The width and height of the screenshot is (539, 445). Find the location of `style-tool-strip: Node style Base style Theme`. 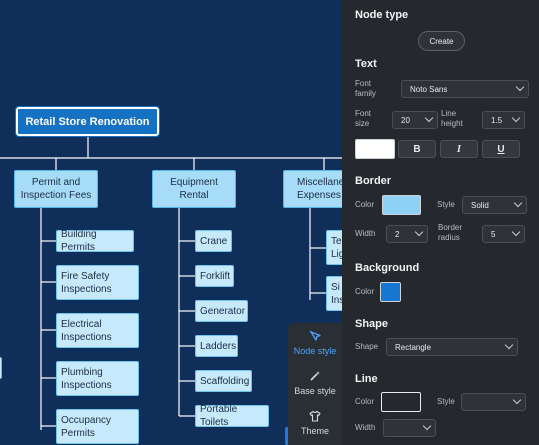

style-tool-strip: Node style Base style Theme is located at coordinates (315, 384).